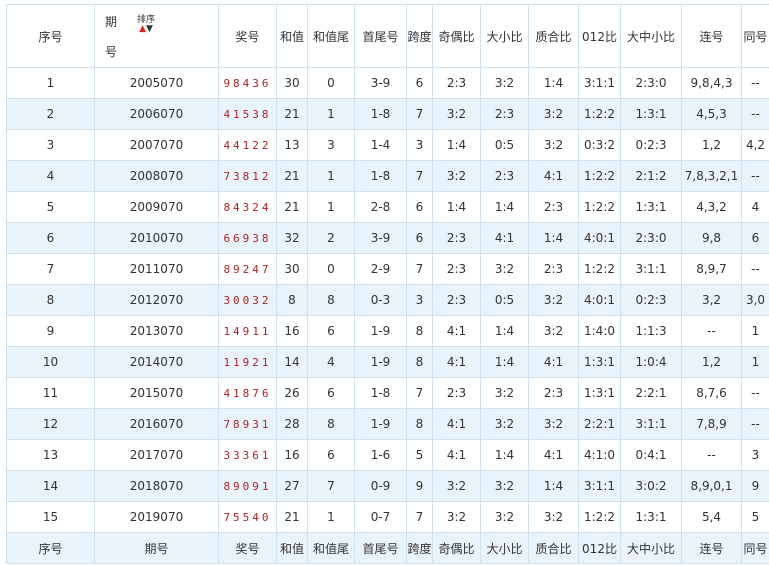 This screenshot has height=565, width=769. Describe the element at coordinates (156, 300) in the screenshot. I see `cell-period: 2012070` at that location.